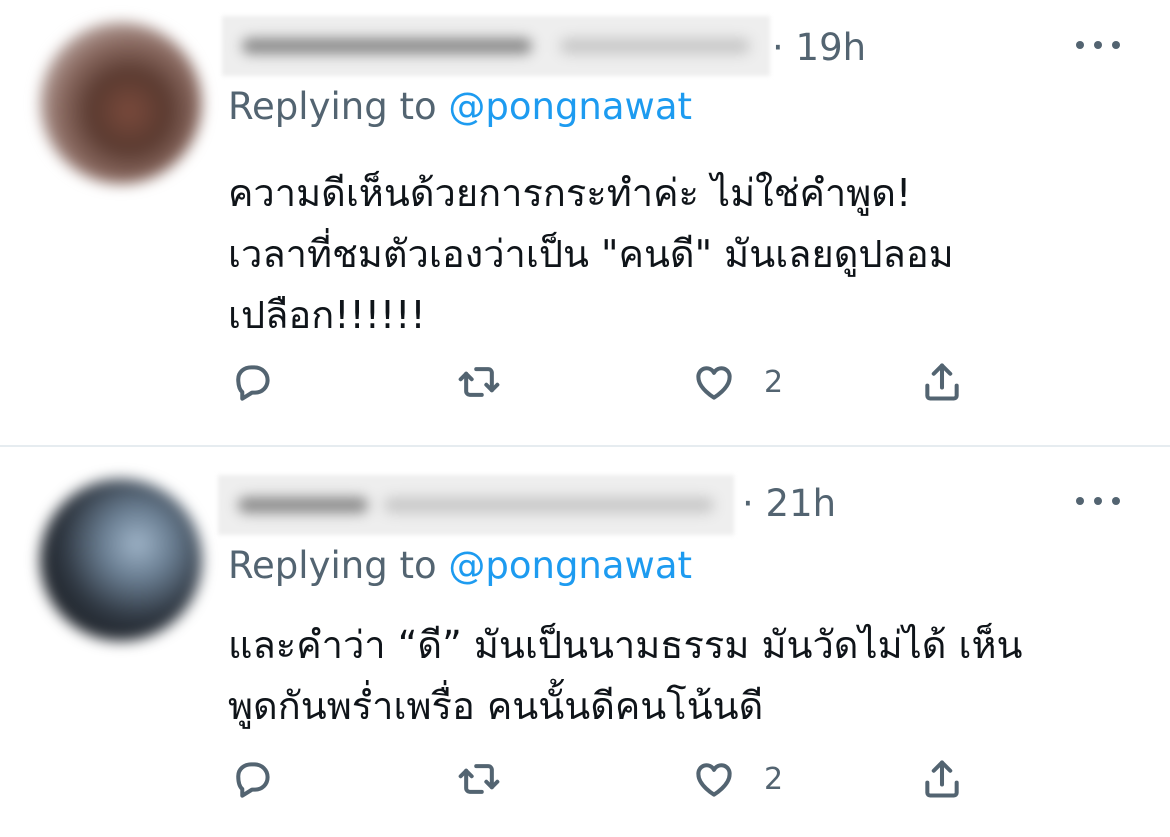 This screenshot has width=1170, height=837. Describe the element at coordinates (789, 503) in the screenshot. I see `tweet-timestamp: · 21h` at that location.